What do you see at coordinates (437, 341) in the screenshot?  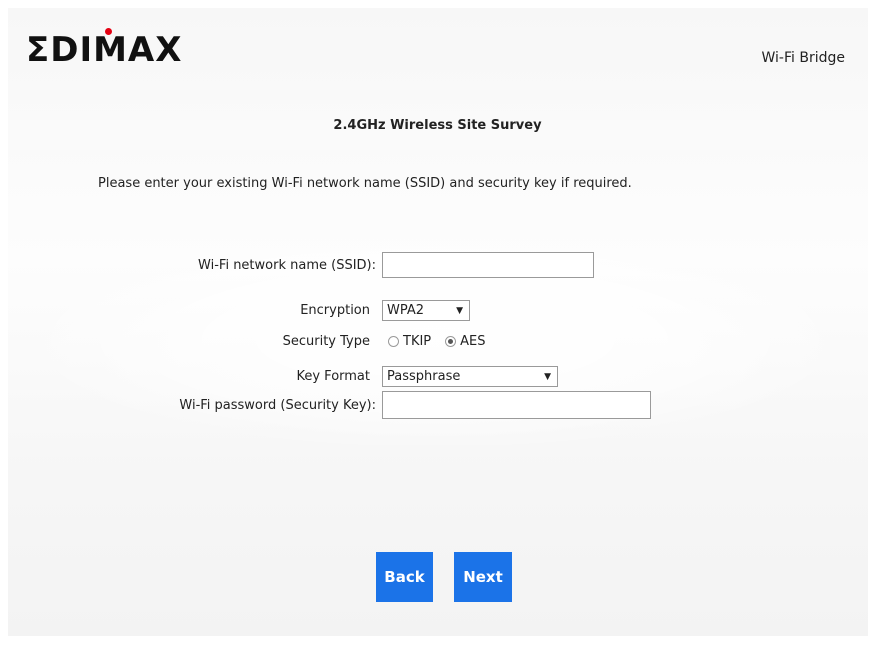 I see `security-type-group: TKIP AES` at bounding box center [437, 341].